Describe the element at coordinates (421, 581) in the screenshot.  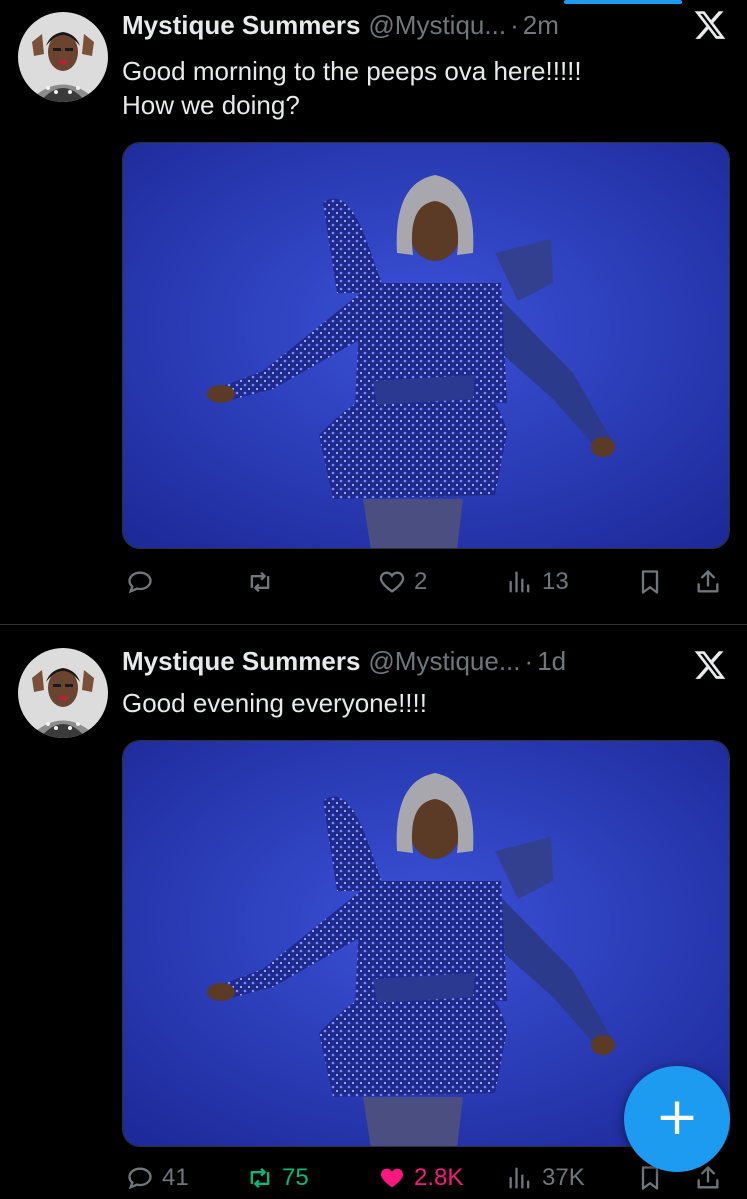
I see `like-count: 2` at that location.